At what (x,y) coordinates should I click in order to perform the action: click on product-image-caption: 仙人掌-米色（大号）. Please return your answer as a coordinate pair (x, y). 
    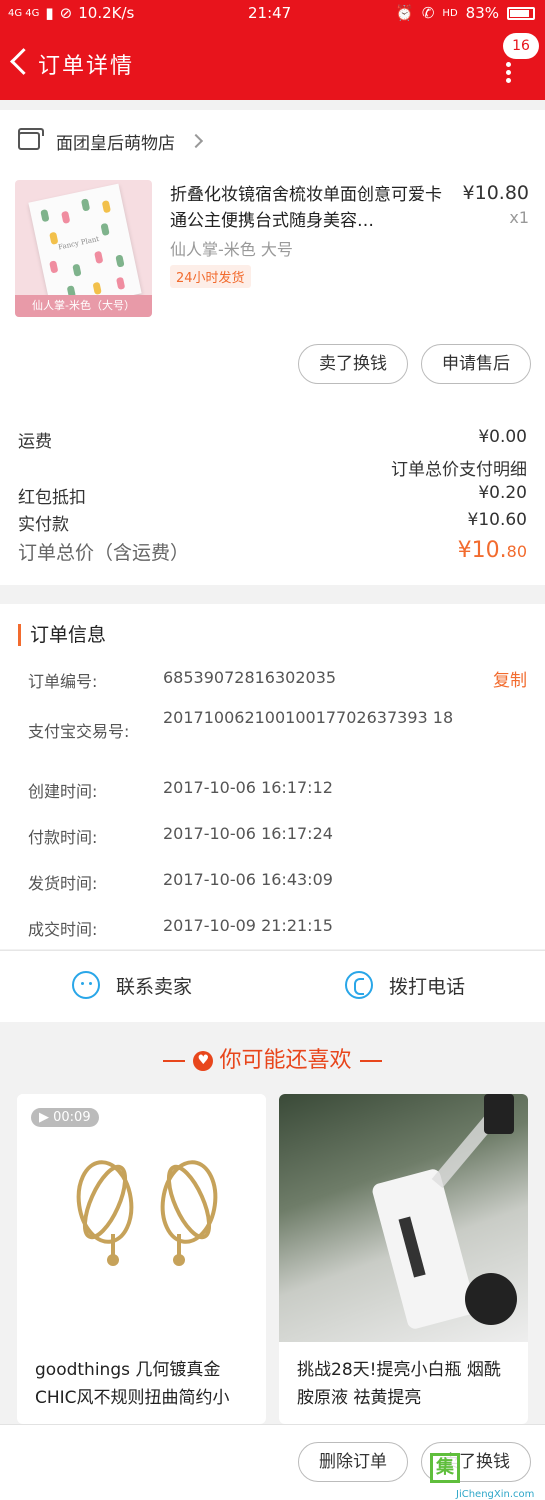
    Looking at the image, I should click on (83, 306).